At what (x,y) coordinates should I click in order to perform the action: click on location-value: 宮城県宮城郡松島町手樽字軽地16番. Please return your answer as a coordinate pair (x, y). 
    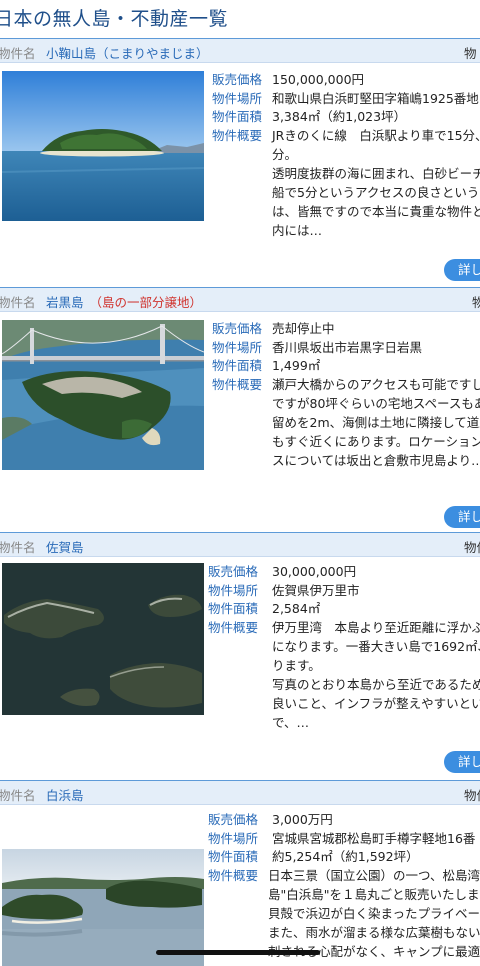
    Looking at the image, I should click on (374, 838).